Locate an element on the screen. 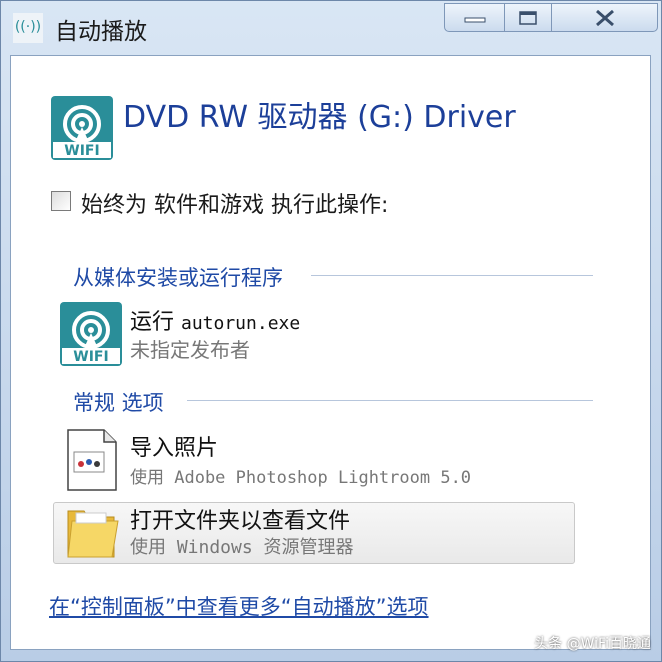 Image resolution: width=662 pixels, height=662 pixels. close-icon is located at coordinates (604, 17).